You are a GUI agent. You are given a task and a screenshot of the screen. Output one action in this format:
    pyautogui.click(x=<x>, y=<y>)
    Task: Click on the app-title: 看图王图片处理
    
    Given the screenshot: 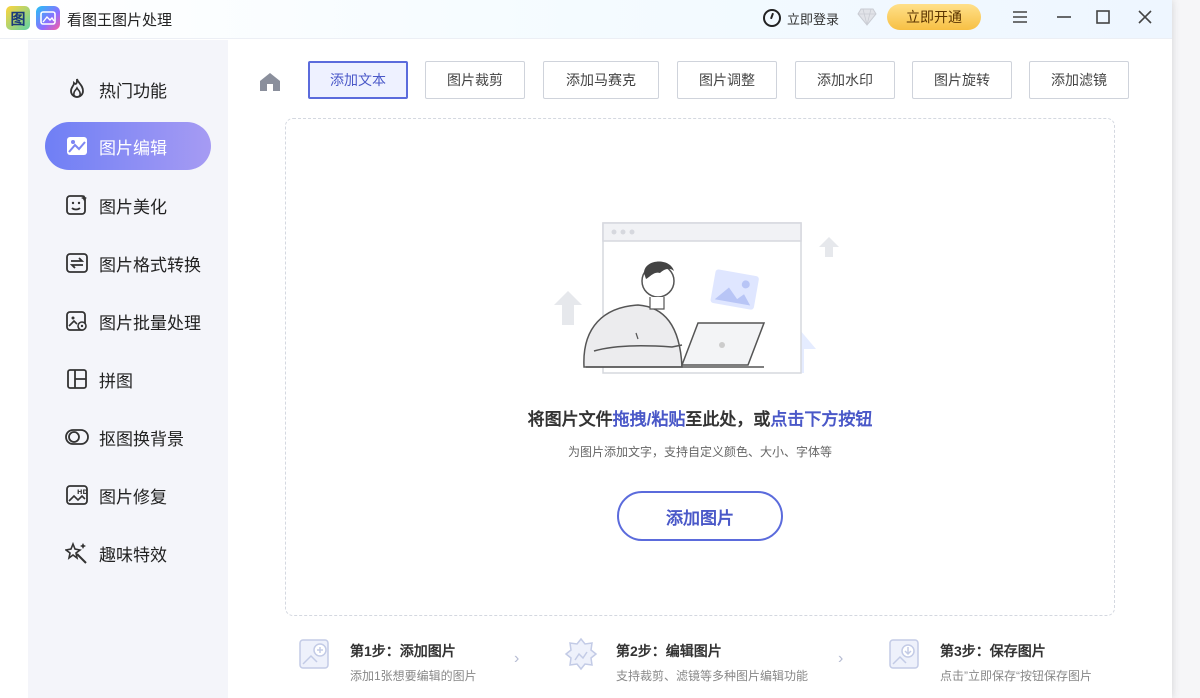 What is the action you would take?
    pyautogui.click(x=120, y=20)
    